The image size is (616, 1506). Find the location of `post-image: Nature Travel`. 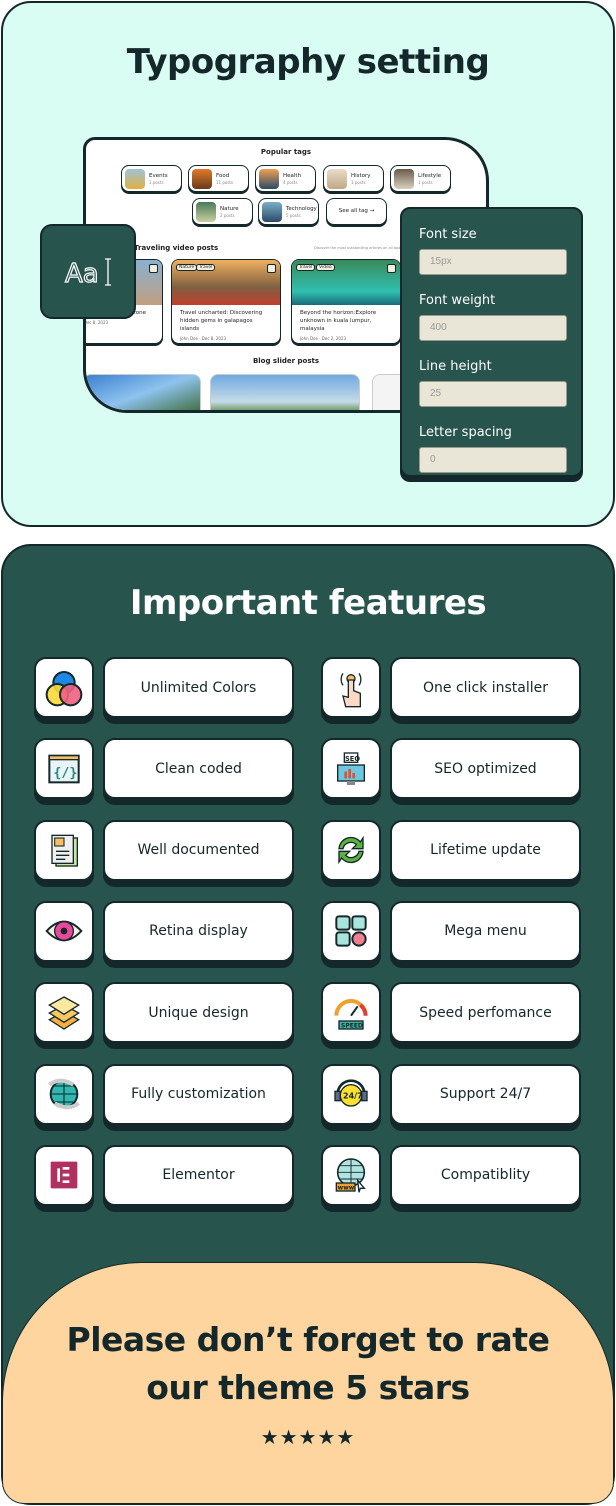

post-image: Nature Travel is located at coordinates (226, 282).